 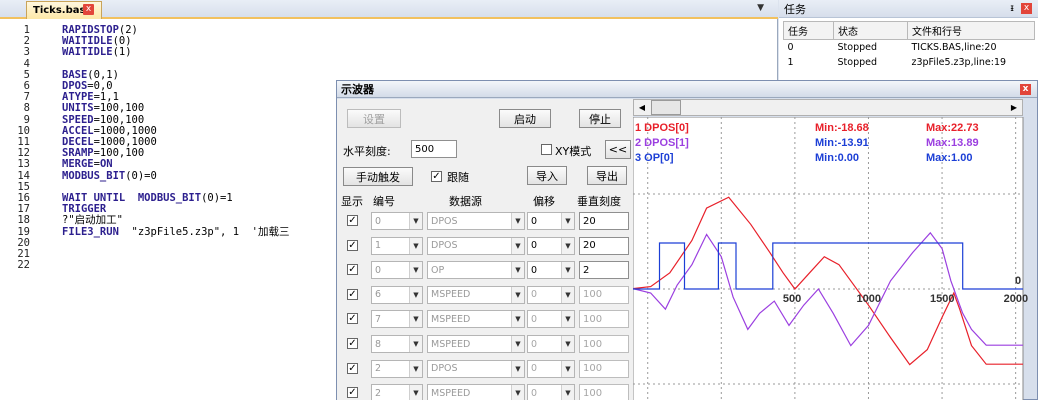 What do you see at coordinates (547, 175) in the screenshot?
I see `import-button: 导入` at bounding box center [547, 175].